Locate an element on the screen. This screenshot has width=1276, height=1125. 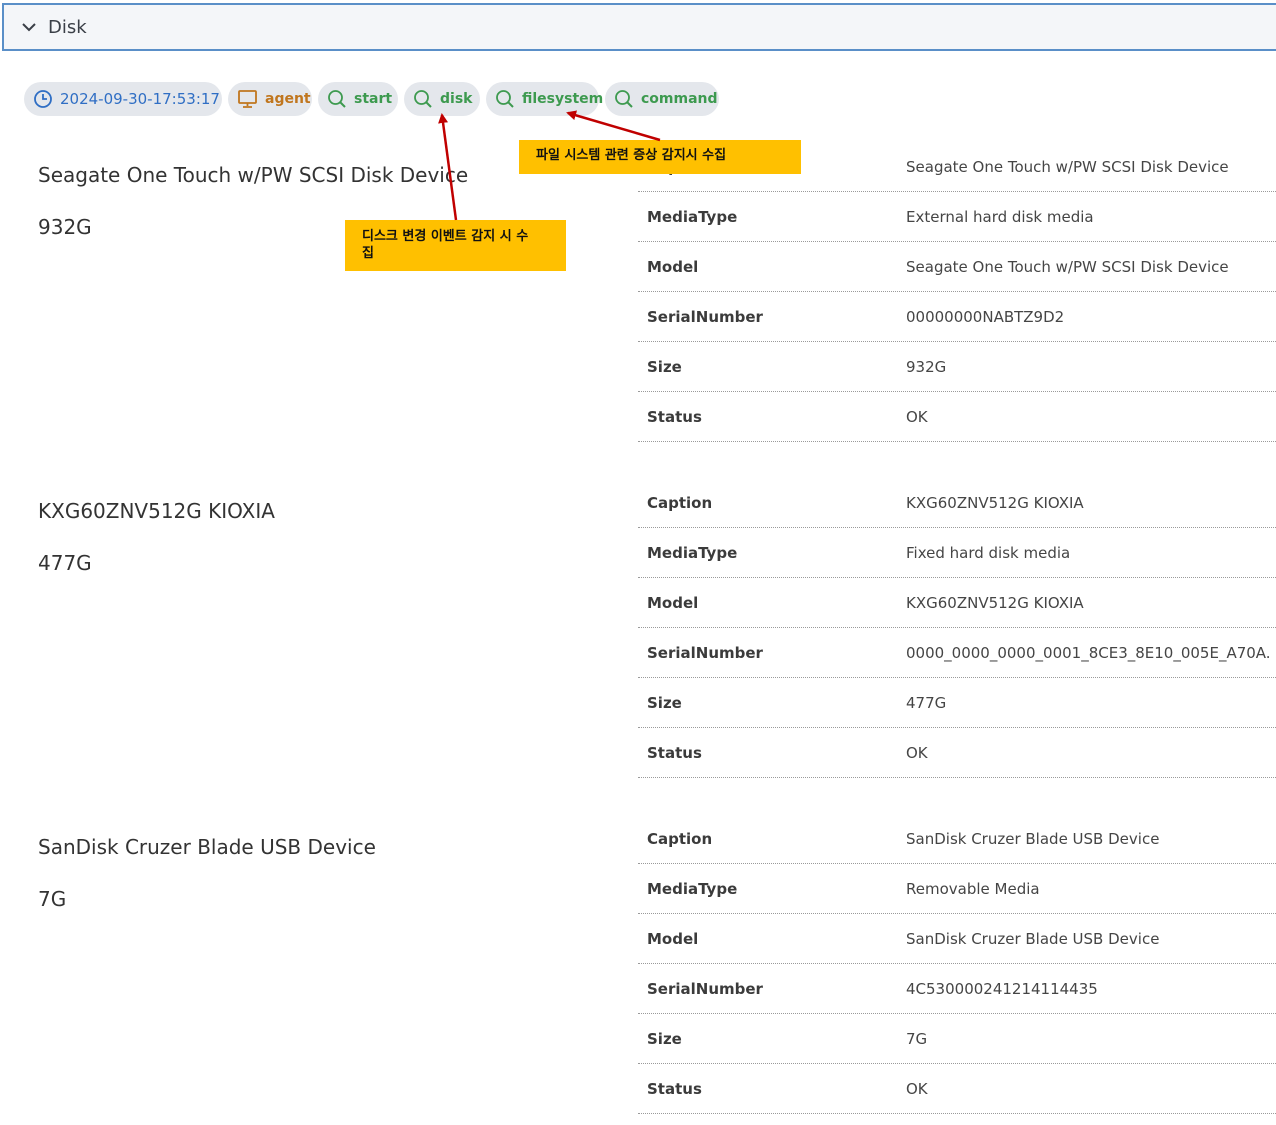
table-row: SerialNumber 4C530000241214114435 is located at coordinates (957, 989).